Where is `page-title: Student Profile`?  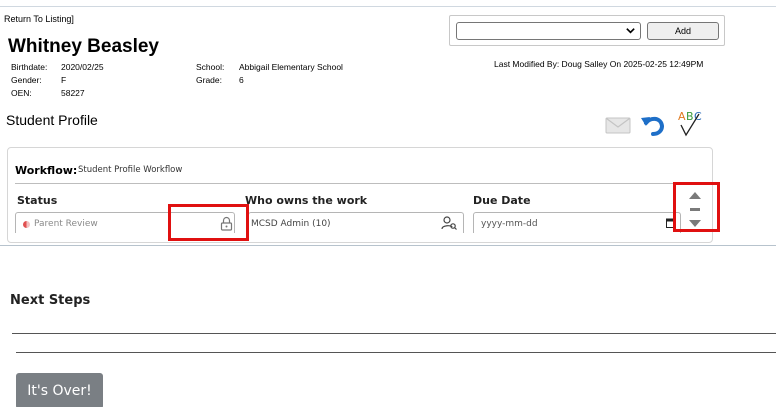
page-title: Student Profile is located at coordinates (52, 120).